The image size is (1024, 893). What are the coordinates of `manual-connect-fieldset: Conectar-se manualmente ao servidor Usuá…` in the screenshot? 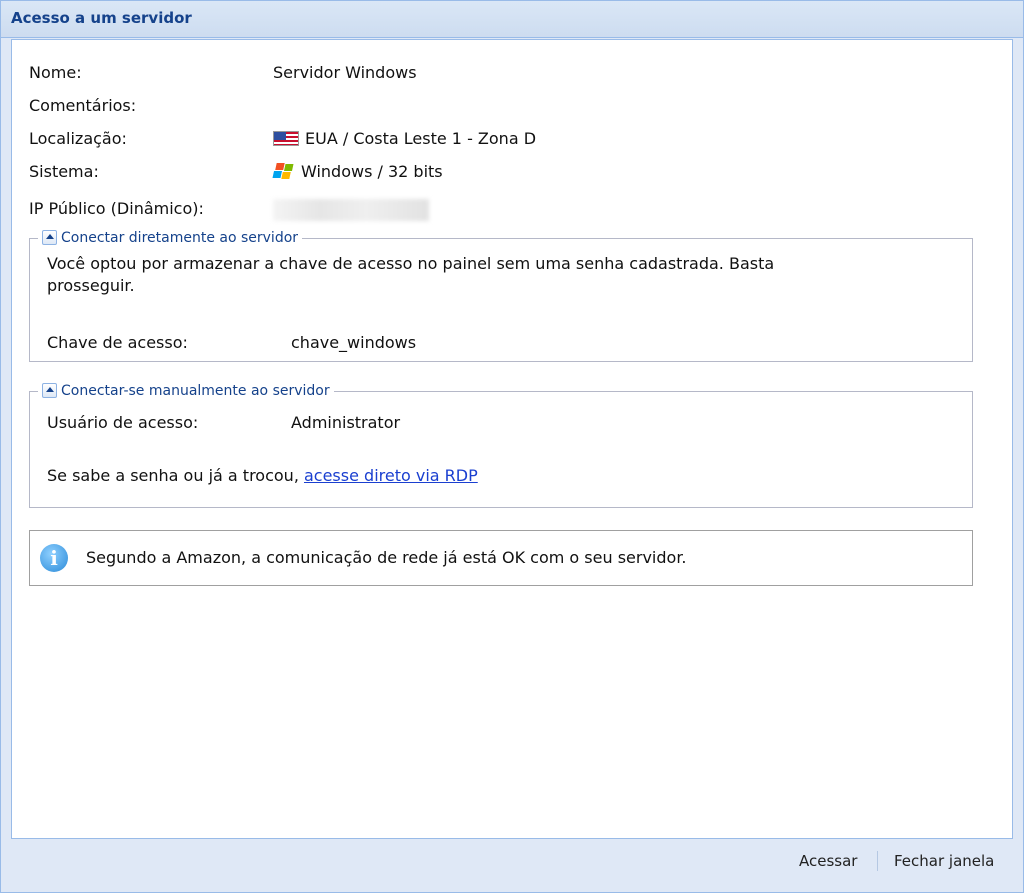 It's located at (501, 444).